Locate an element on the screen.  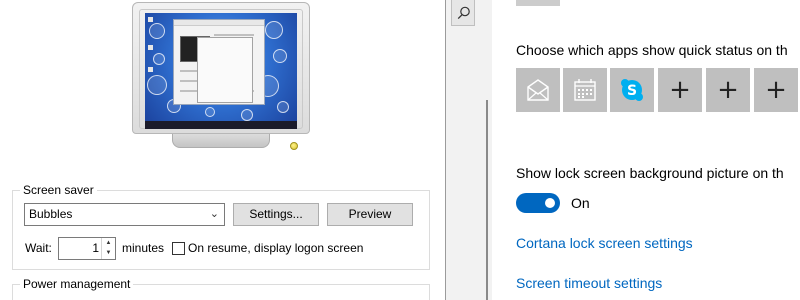
monitor-frame is located at coordinates (221, 68).